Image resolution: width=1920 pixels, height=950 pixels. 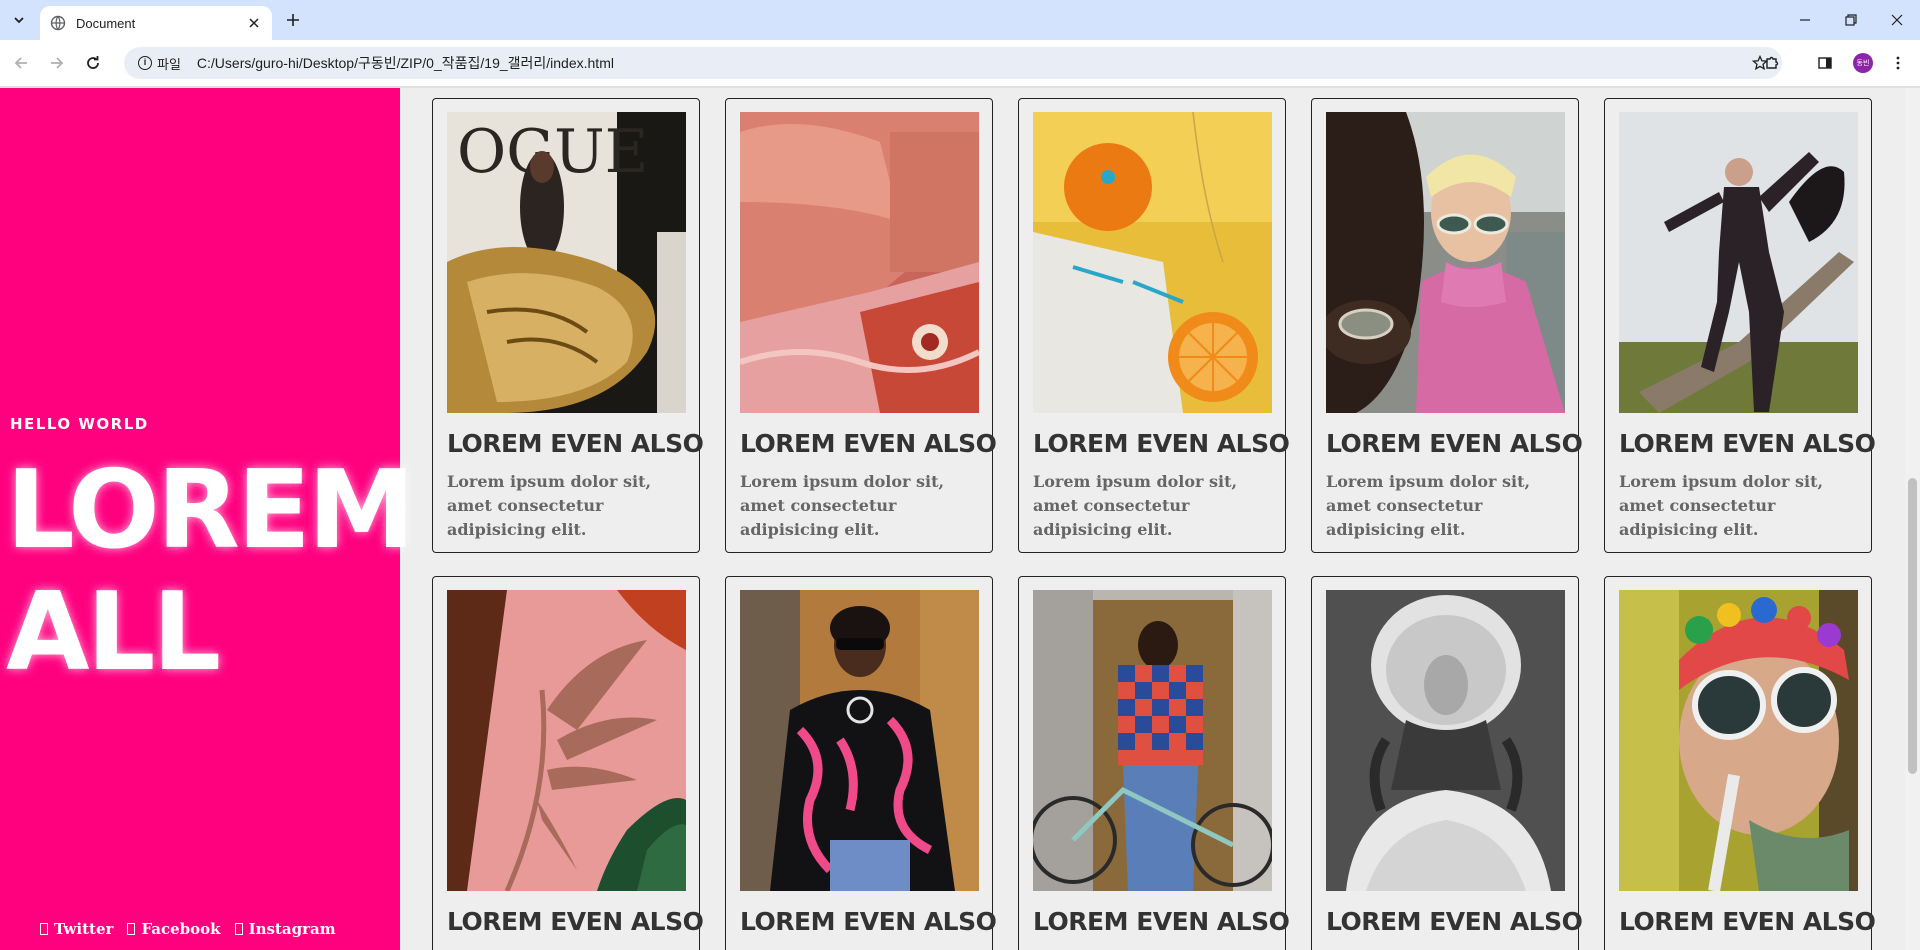 I want to click on hero-line-2: ALL, so click(x=113, y=632).